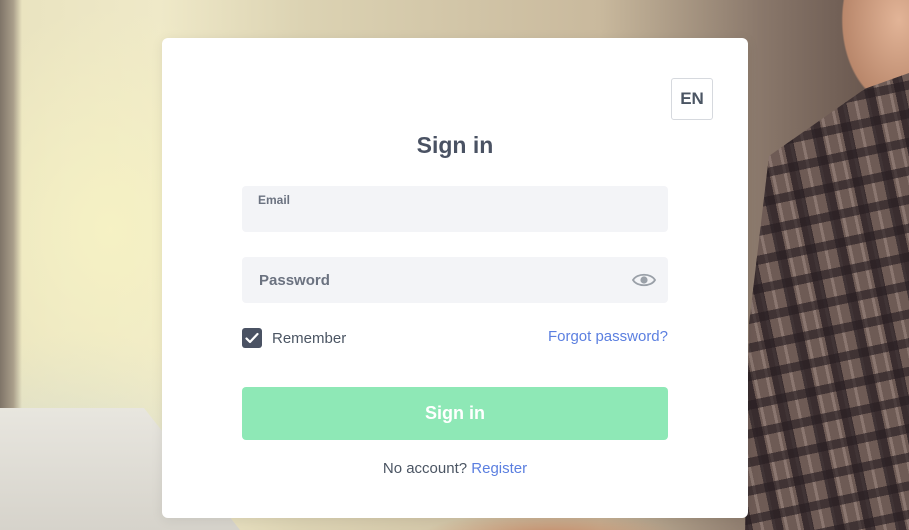 The image size is (909, 530). I want to click on register-link: Register, so click(499, 468).